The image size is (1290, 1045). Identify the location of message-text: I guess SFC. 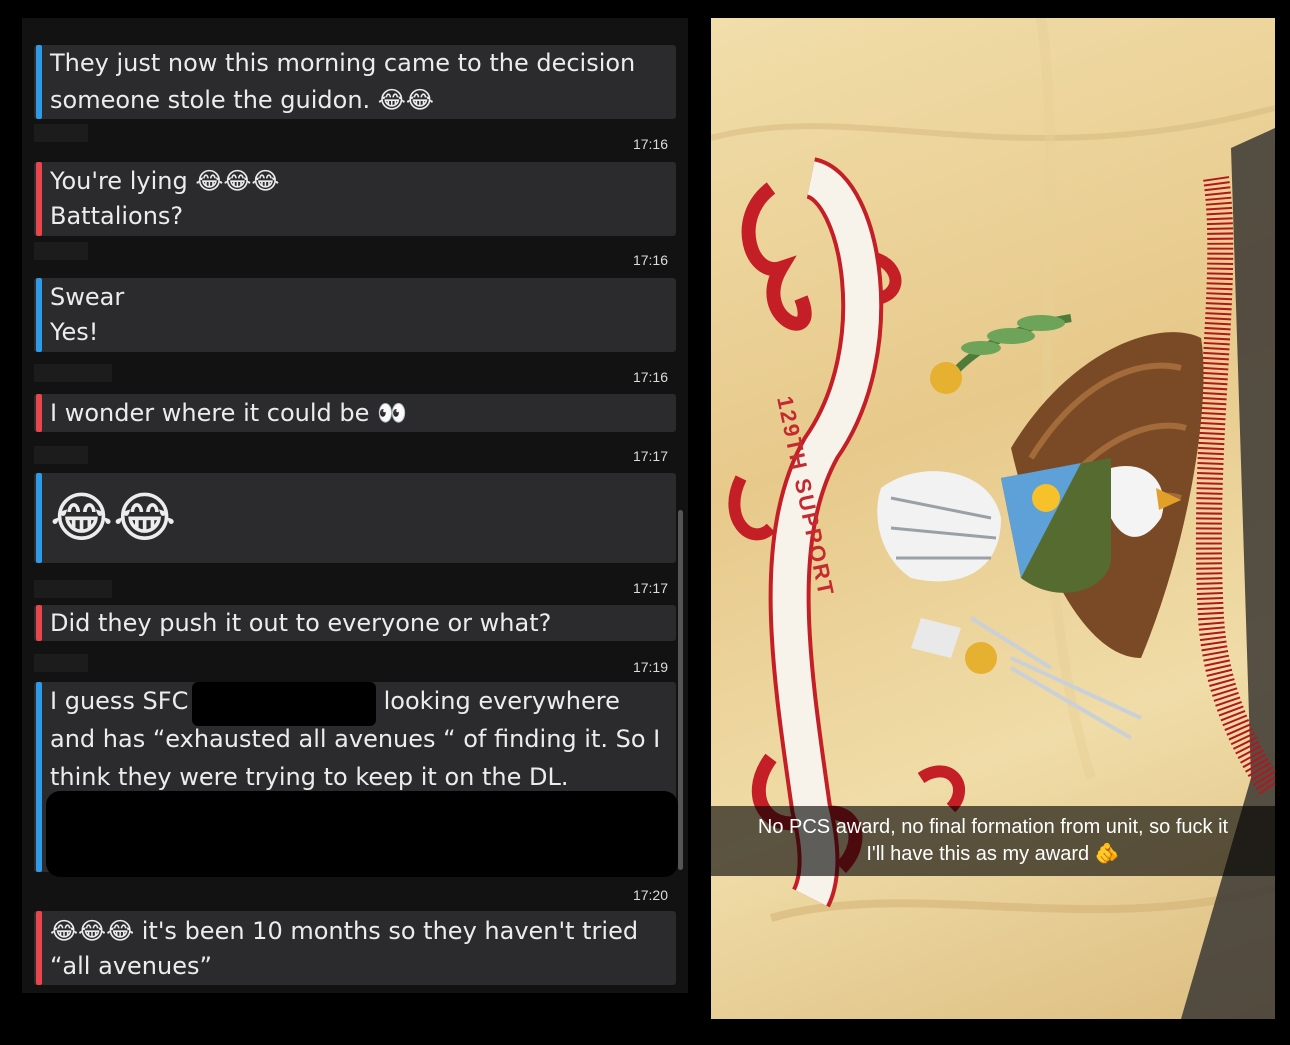
(119, 701).